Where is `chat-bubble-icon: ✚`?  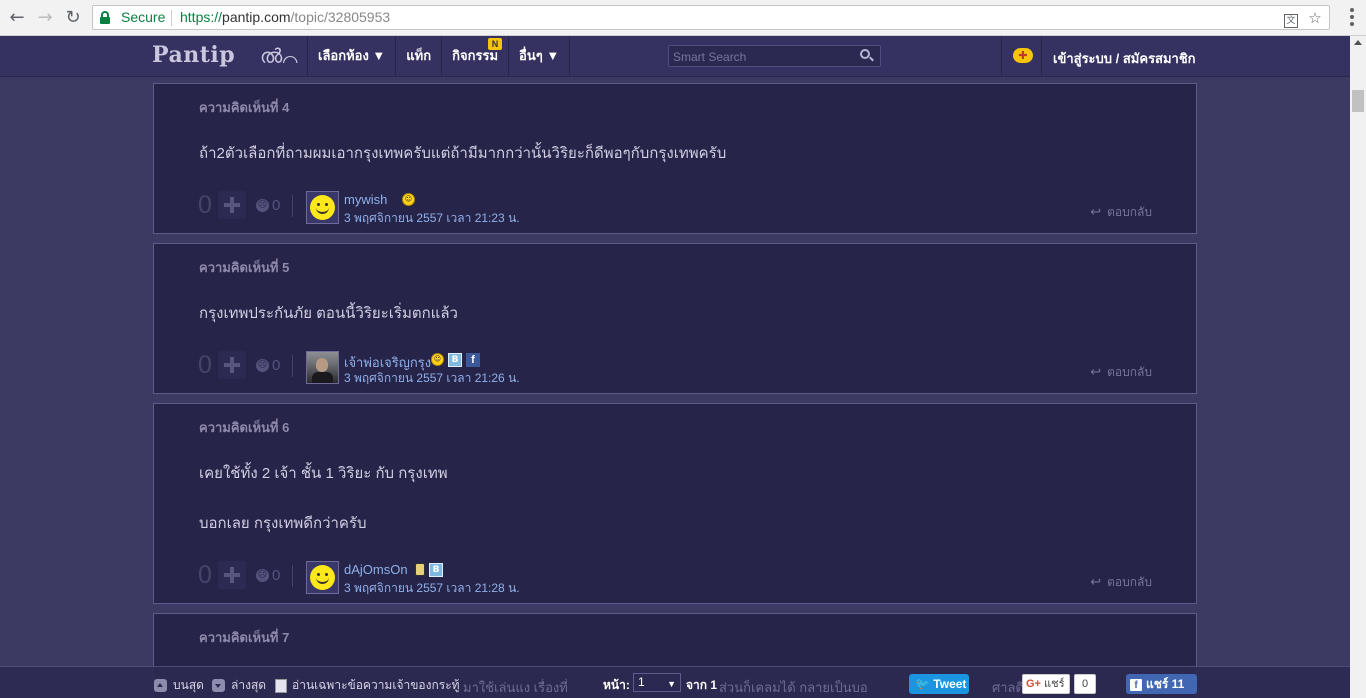 chat-bubble-icon: ✚ is located at coordinates (1023, 55).